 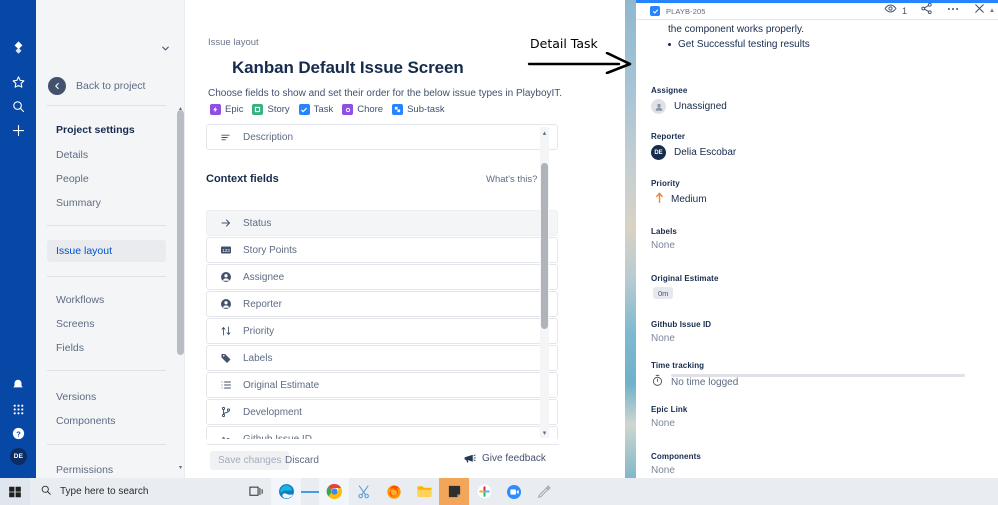 I want to click on field-row-original-estimate: Original Estimate, so click(x=382, y=385).